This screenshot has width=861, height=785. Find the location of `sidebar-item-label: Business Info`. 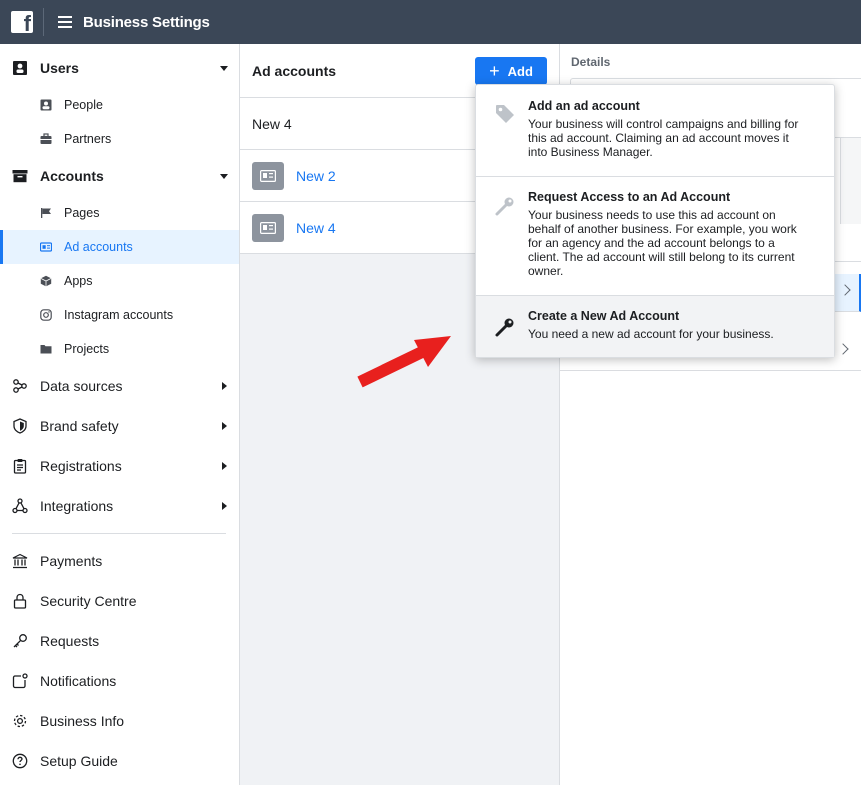

sidebar-item-label: Business Info is located at coordinates (82, 721).